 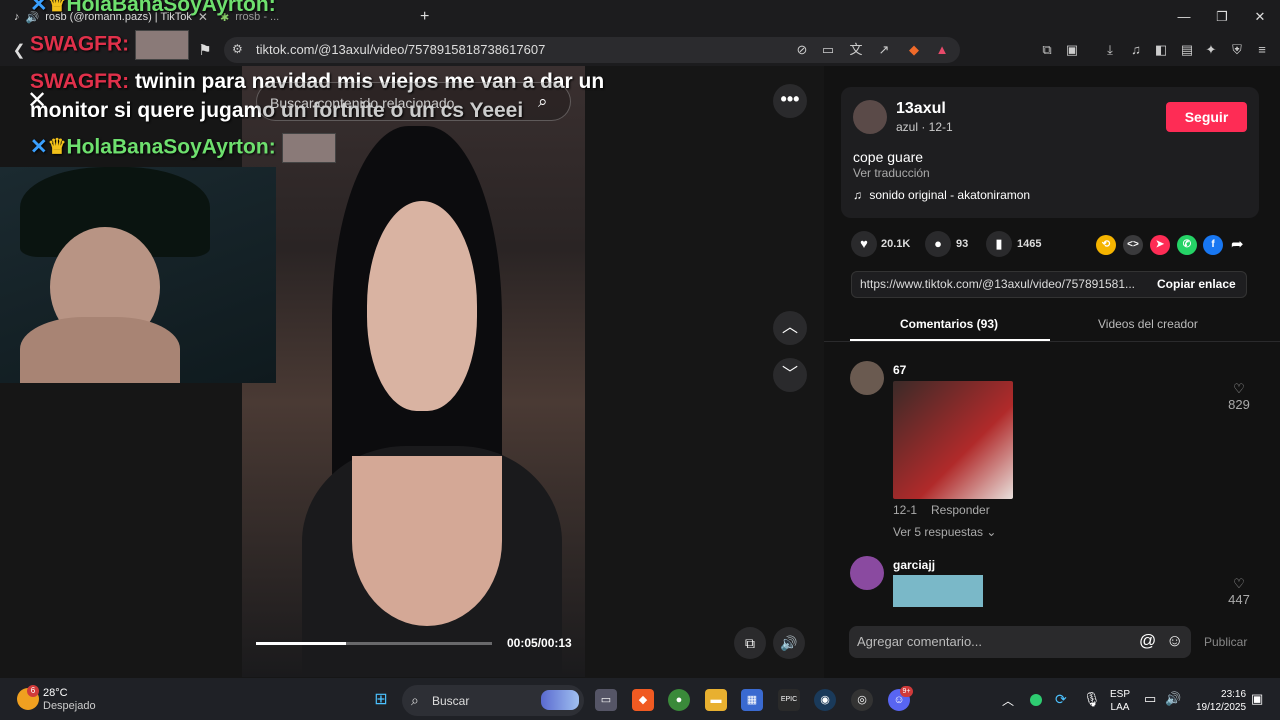 What do you see at coordinates (888, 157) in the screenshot?
I see `post-caption: cope guare` at bounding box center [888, 157].